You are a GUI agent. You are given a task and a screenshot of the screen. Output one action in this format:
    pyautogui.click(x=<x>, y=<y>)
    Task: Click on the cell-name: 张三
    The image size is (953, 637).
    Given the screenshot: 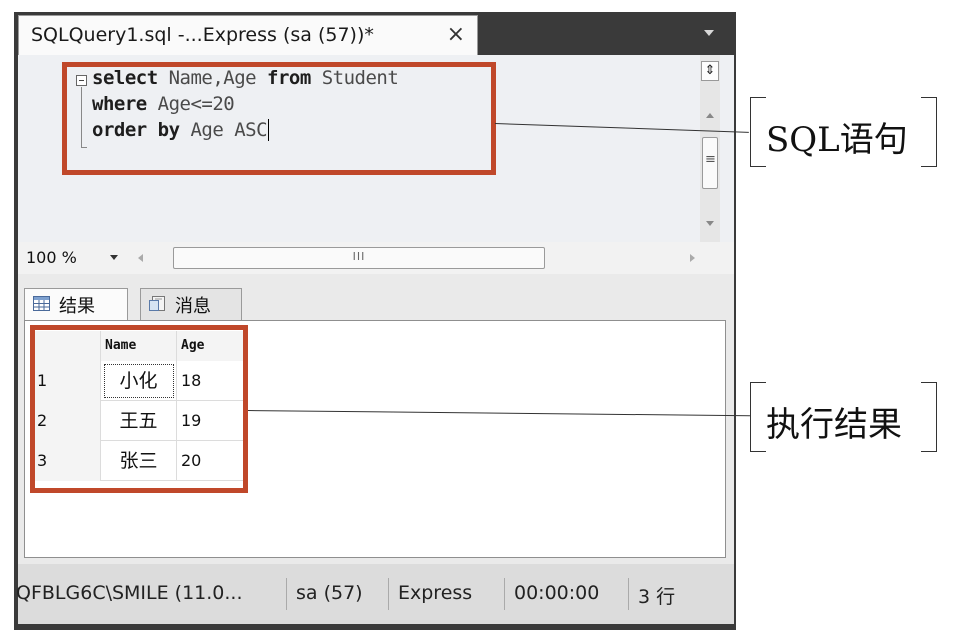 What is the action you would take?
    pyautogui.click(x=139, y=461)
    